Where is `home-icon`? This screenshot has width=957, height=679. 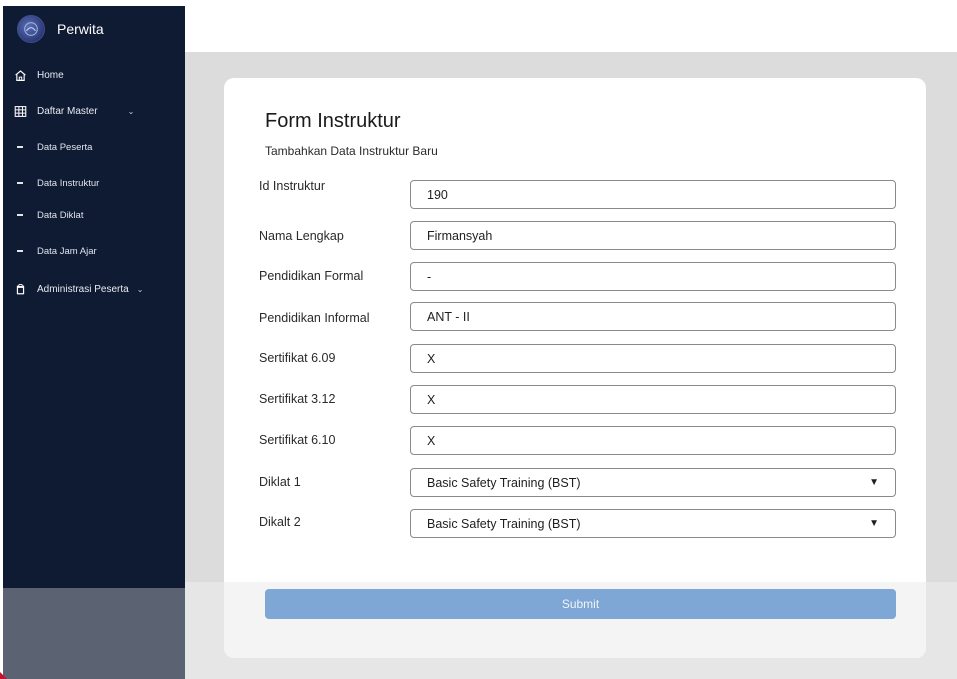 home-icon is located at coordinates (20, 75).